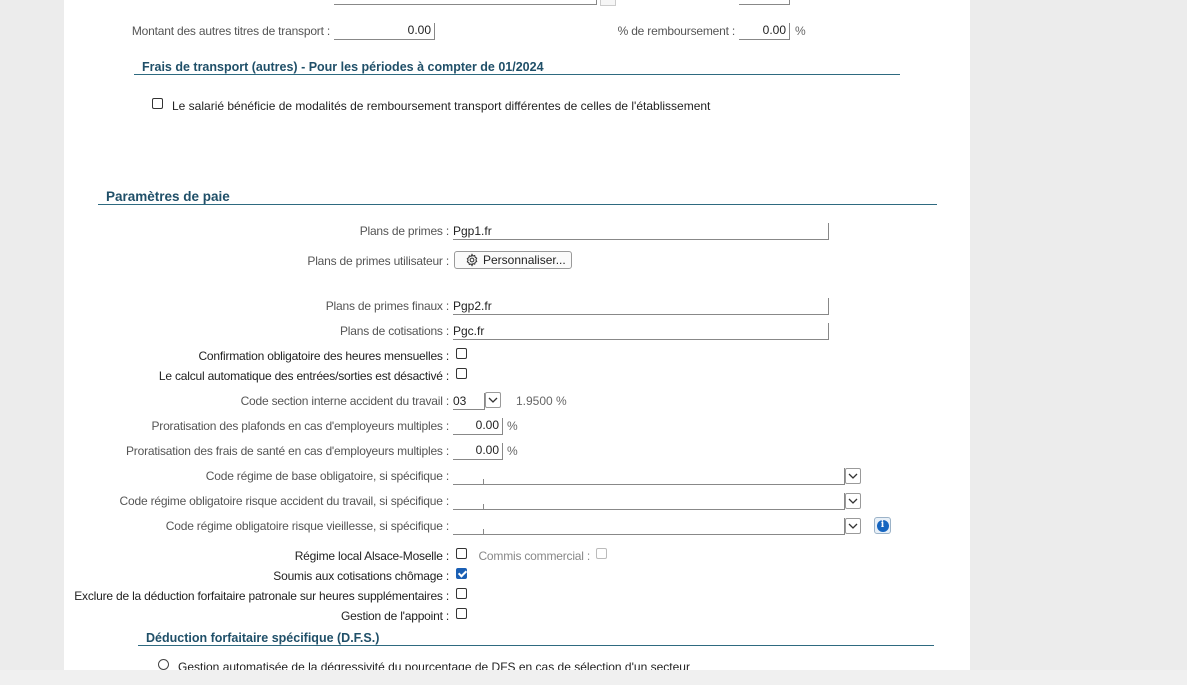  Describe the element at coordinates (469, 401) in the screenshot. I see `code-section-select: 03` at that location.